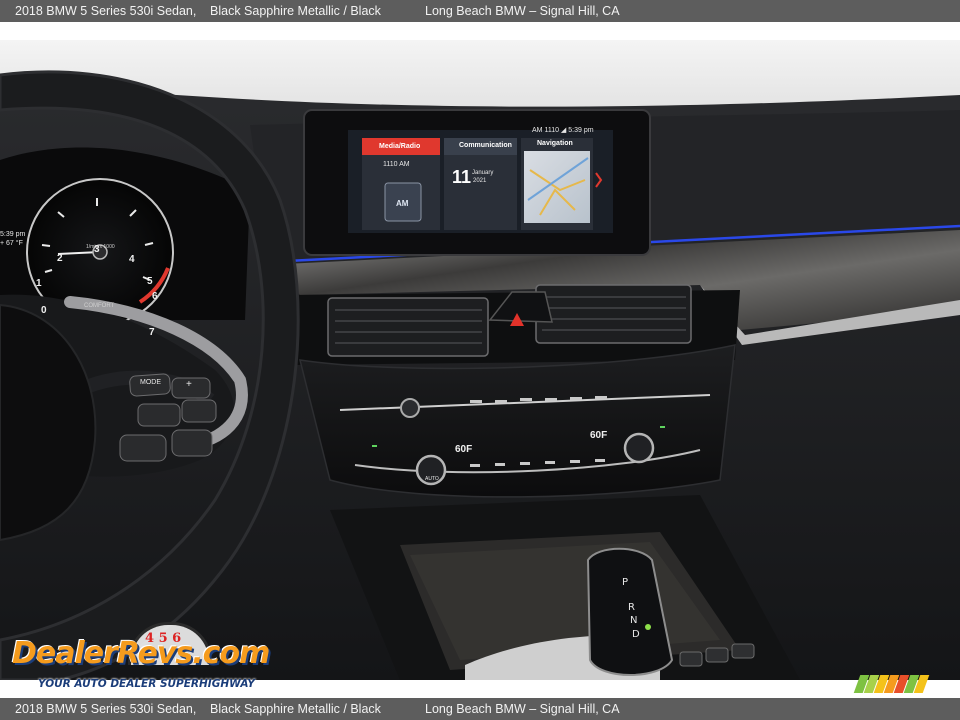 This screenshot has width=960, height=720. Describe the element at coordinates (462, 177) in the screenshot. I see `calendar-day: 11` at that location.